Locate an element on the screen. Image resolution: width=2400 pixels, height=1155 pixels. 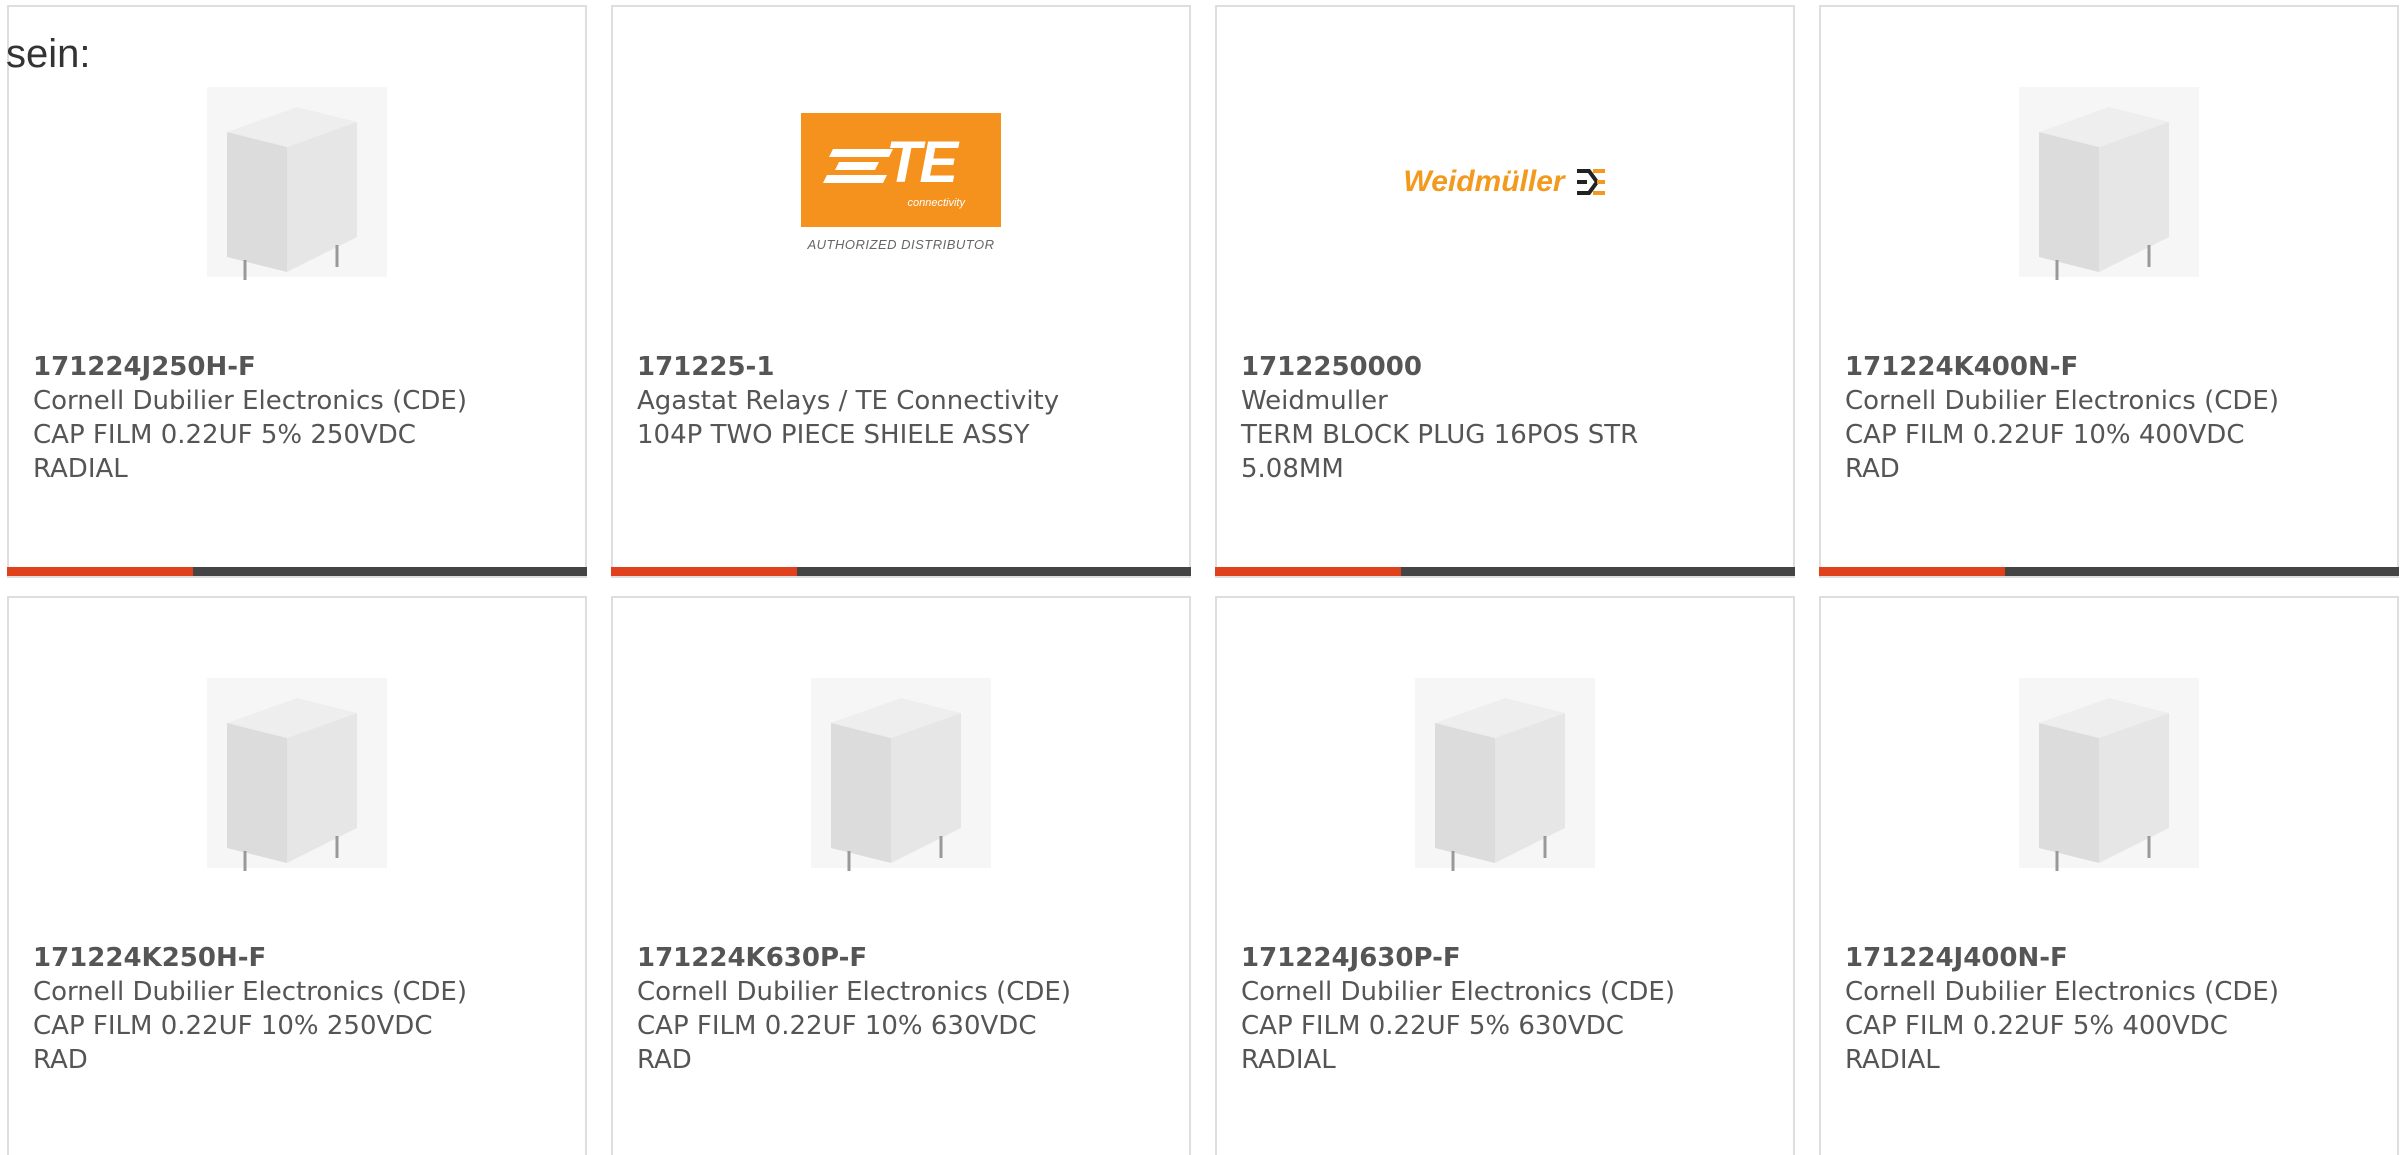
weidmuller-mark-icon is located at coordinates (1590, 182).